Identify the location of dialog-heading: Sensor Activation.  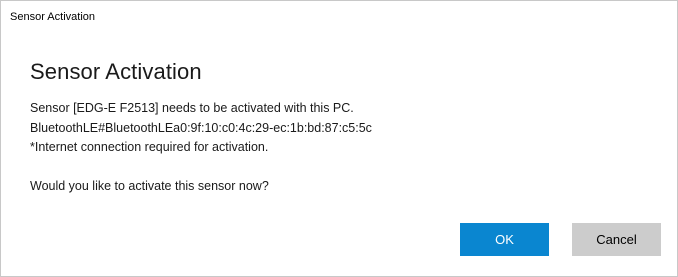
(116, 71).